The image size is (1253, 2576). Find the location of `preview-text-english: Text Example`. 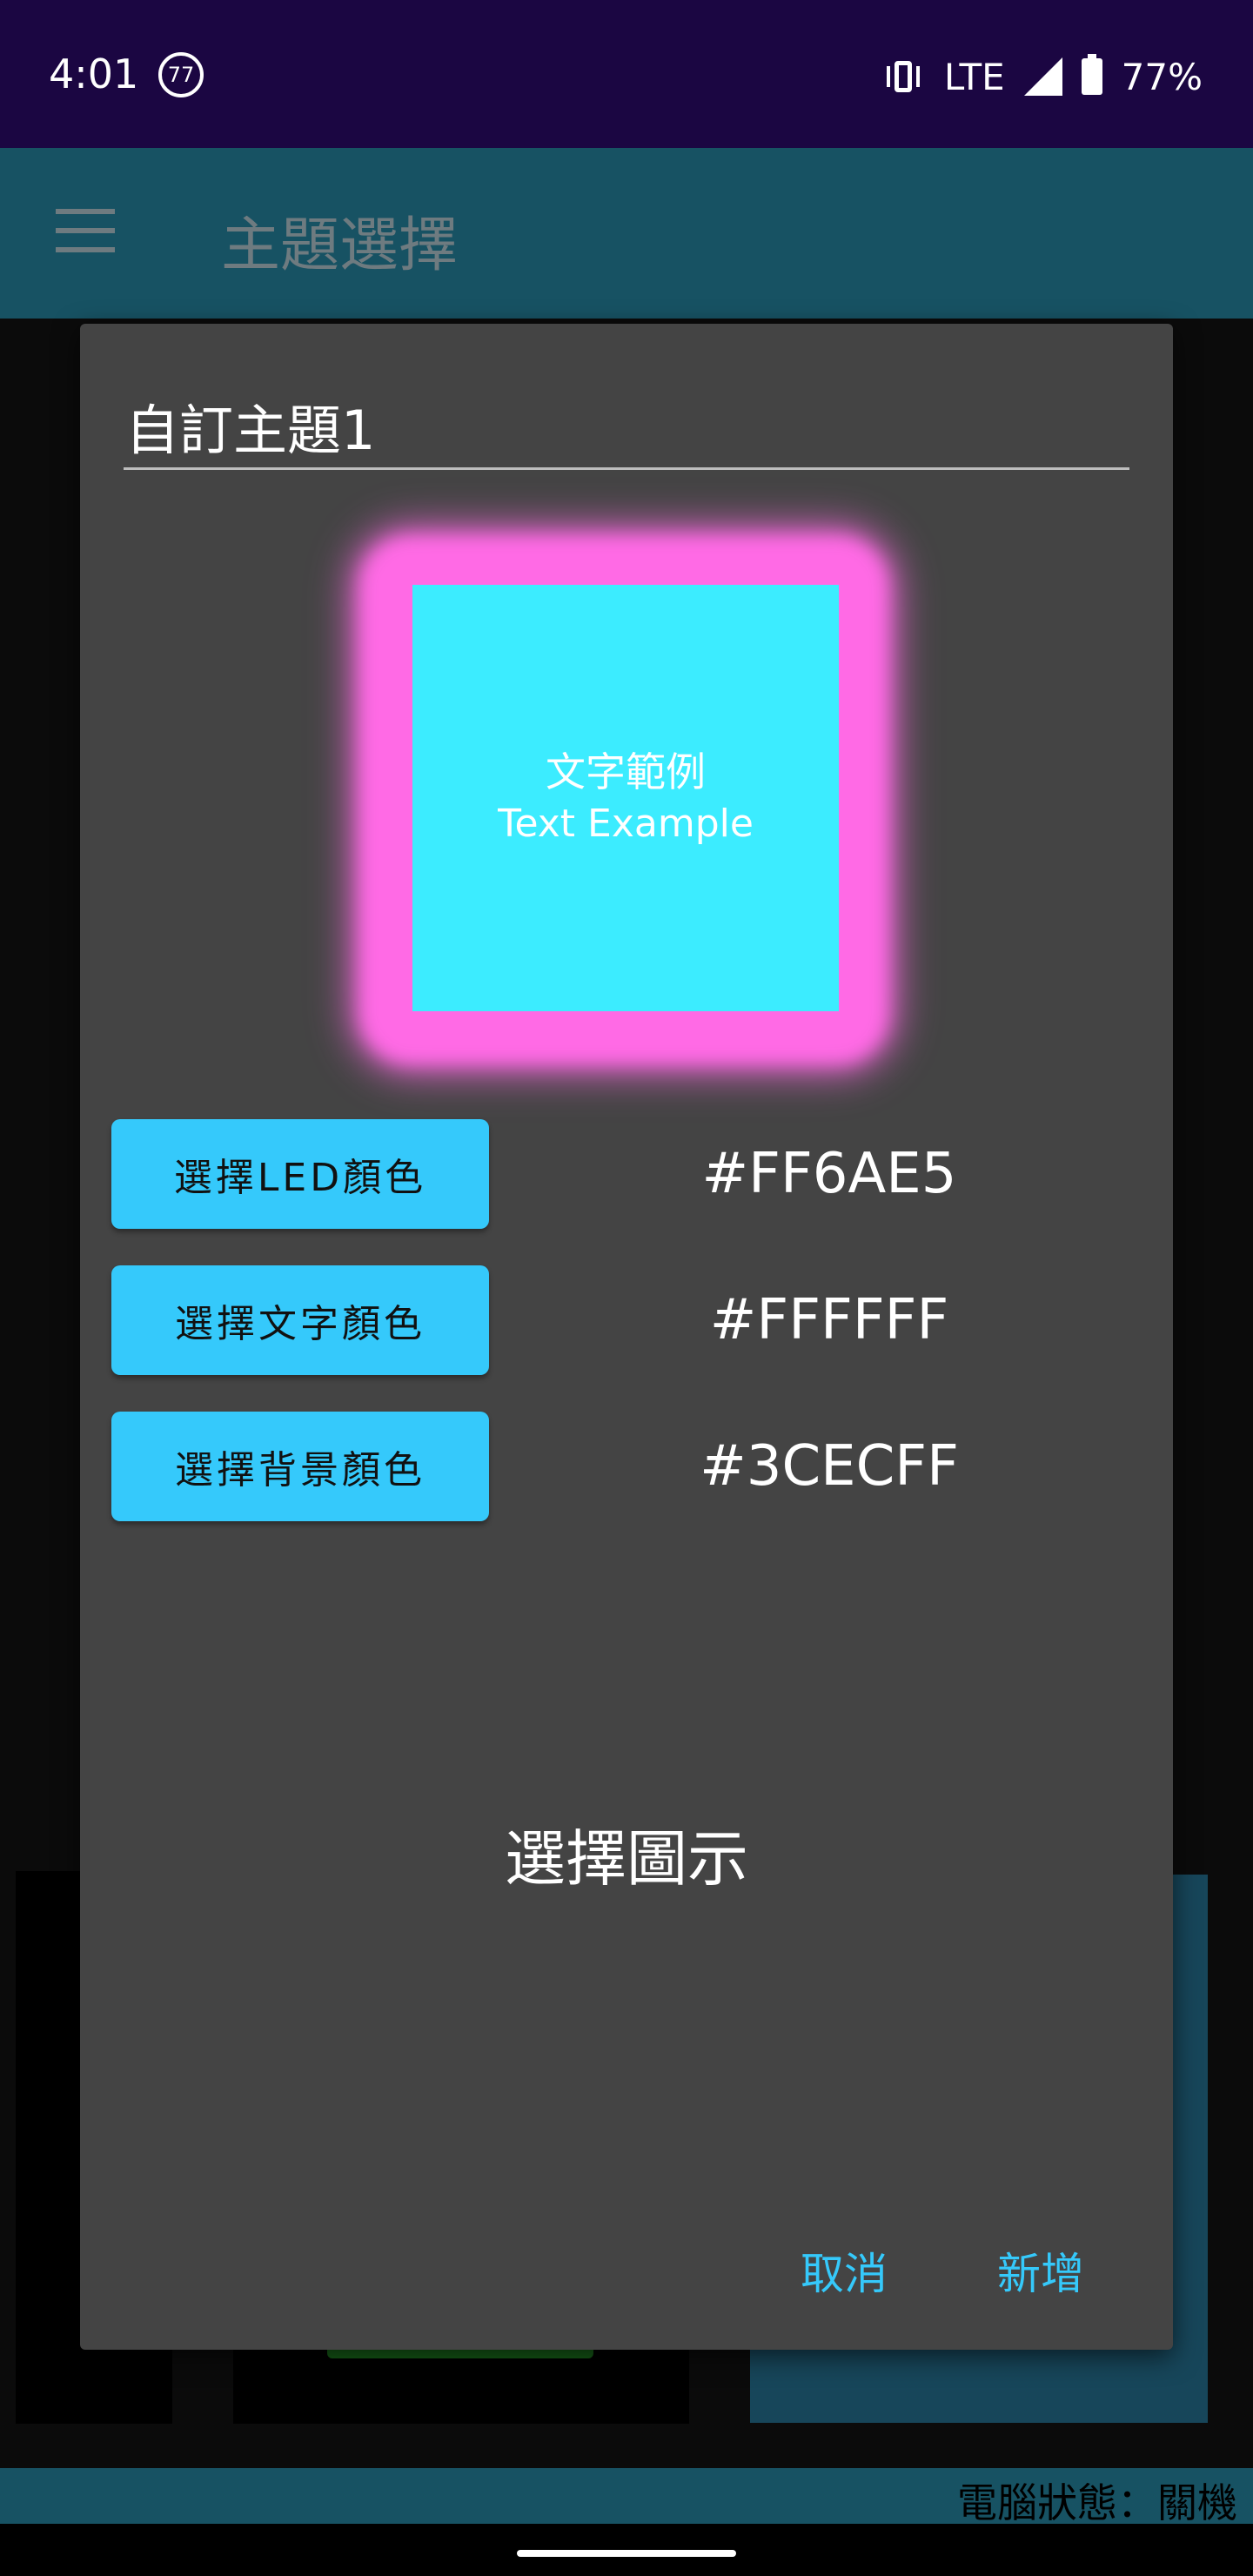

preview-text-english: Text Example is located at coordinates (626, 824).